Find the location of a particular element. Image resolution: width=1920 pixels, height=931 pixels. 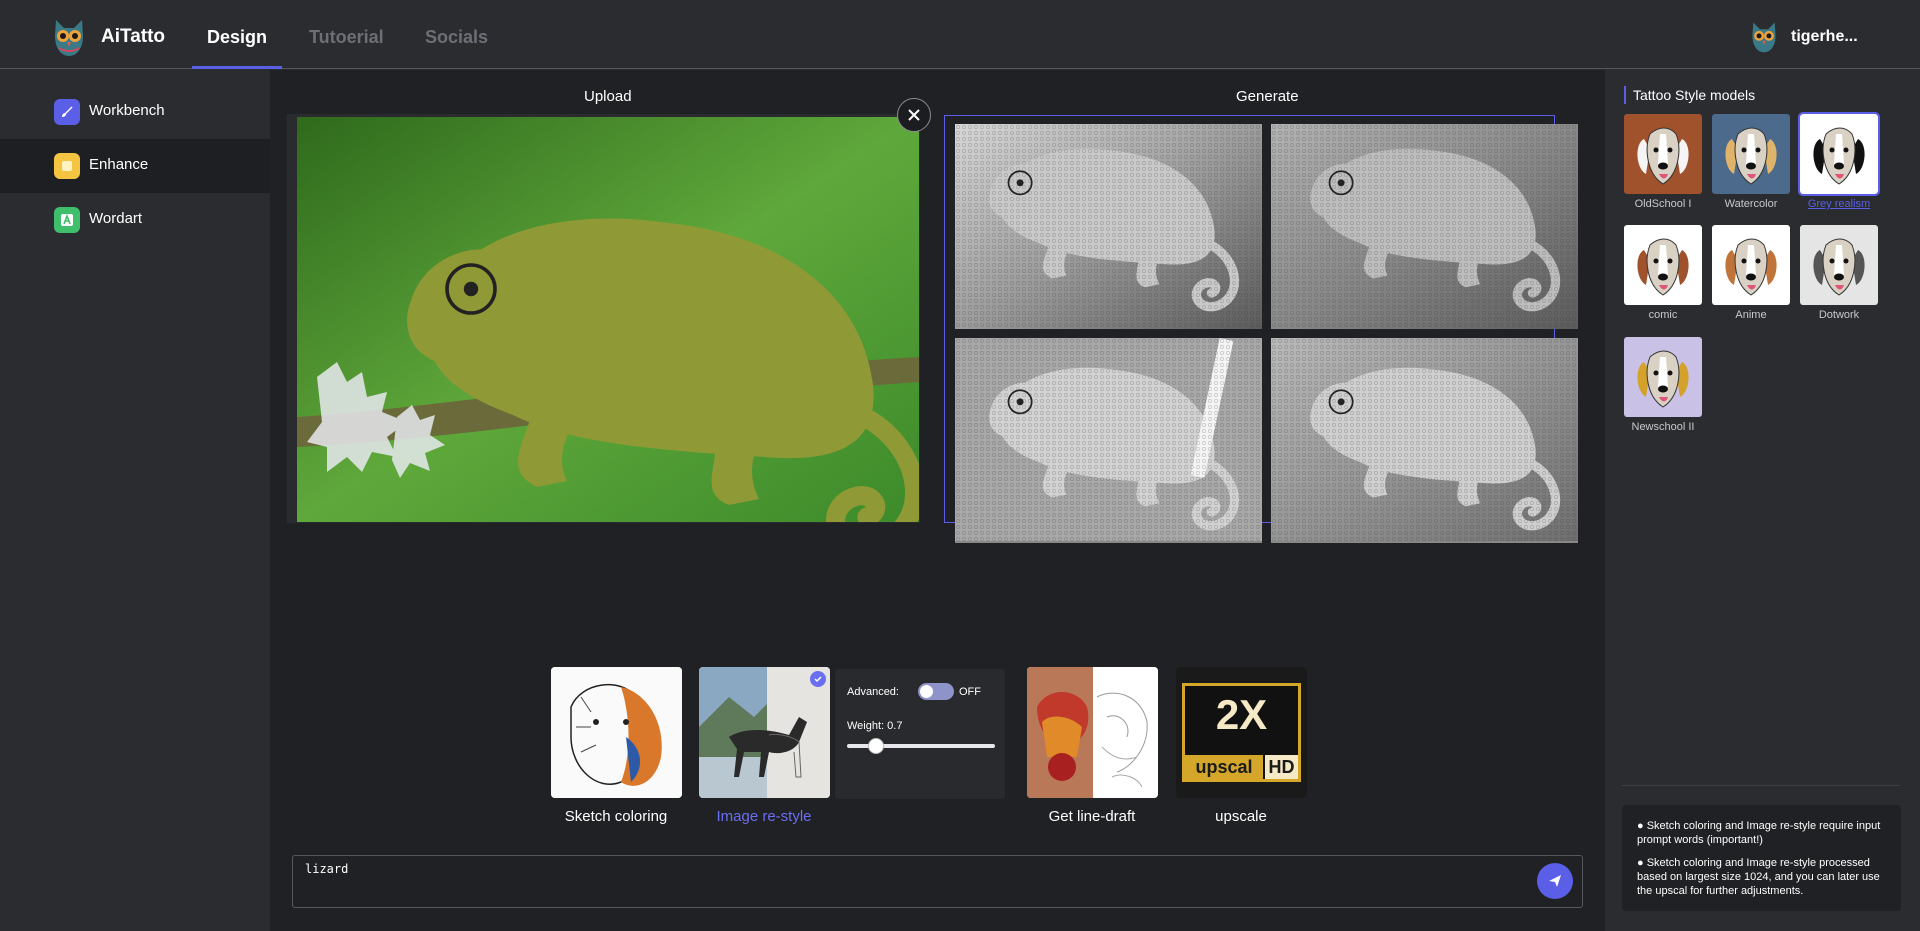

sketch-coloring-card is located at coordinates (616, 732).